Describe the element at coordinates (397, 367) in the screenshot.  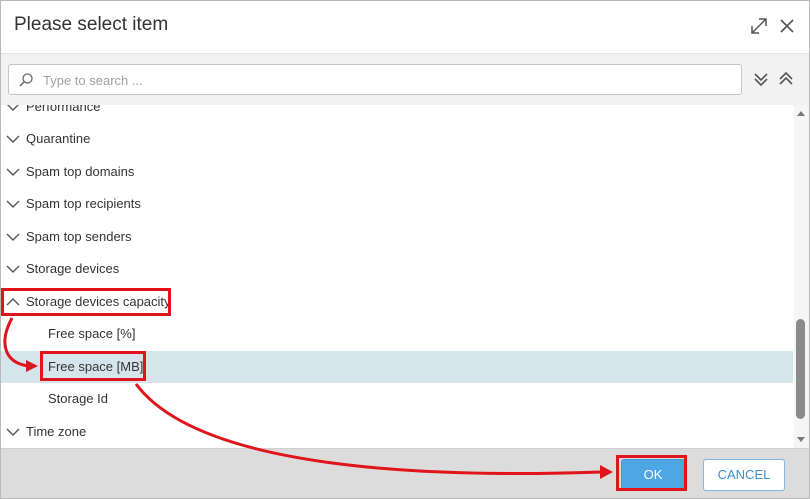
I see `tree-item-free-space-mb: Free space [MB]` at that location.